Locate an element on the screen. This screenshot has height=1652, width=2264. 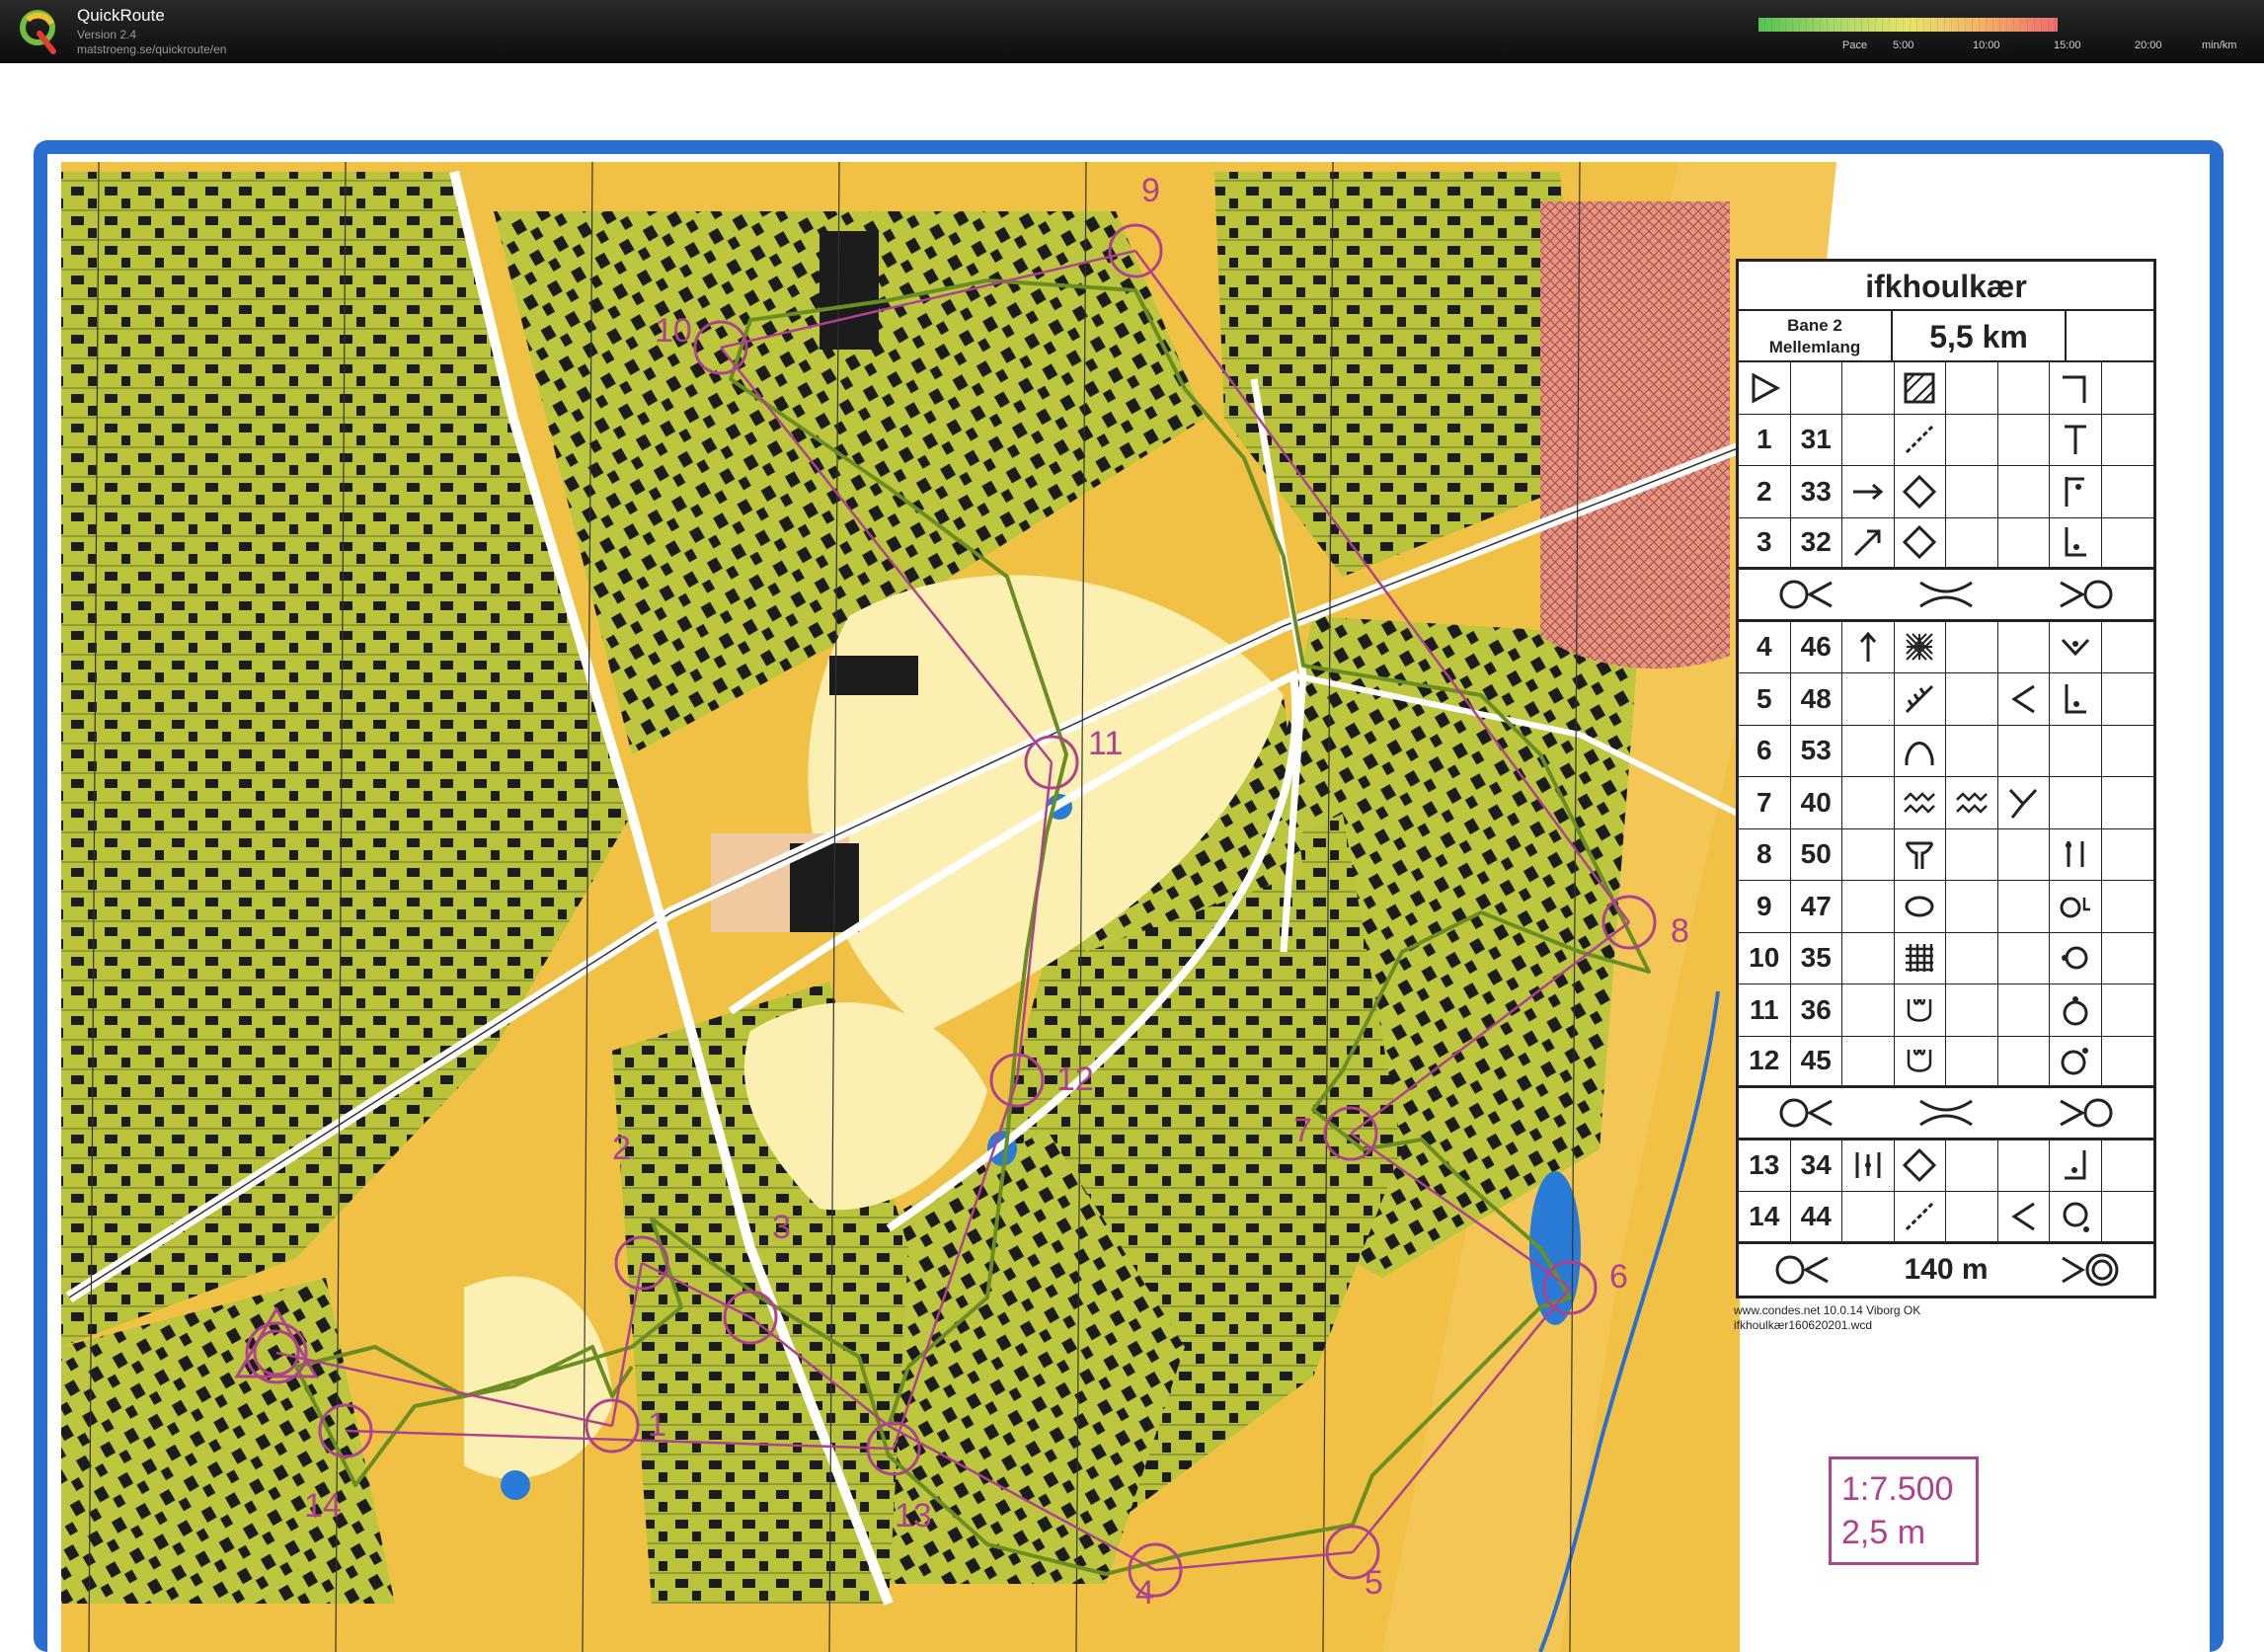
north-arrow-icon is located at coordinates (1868, 647).